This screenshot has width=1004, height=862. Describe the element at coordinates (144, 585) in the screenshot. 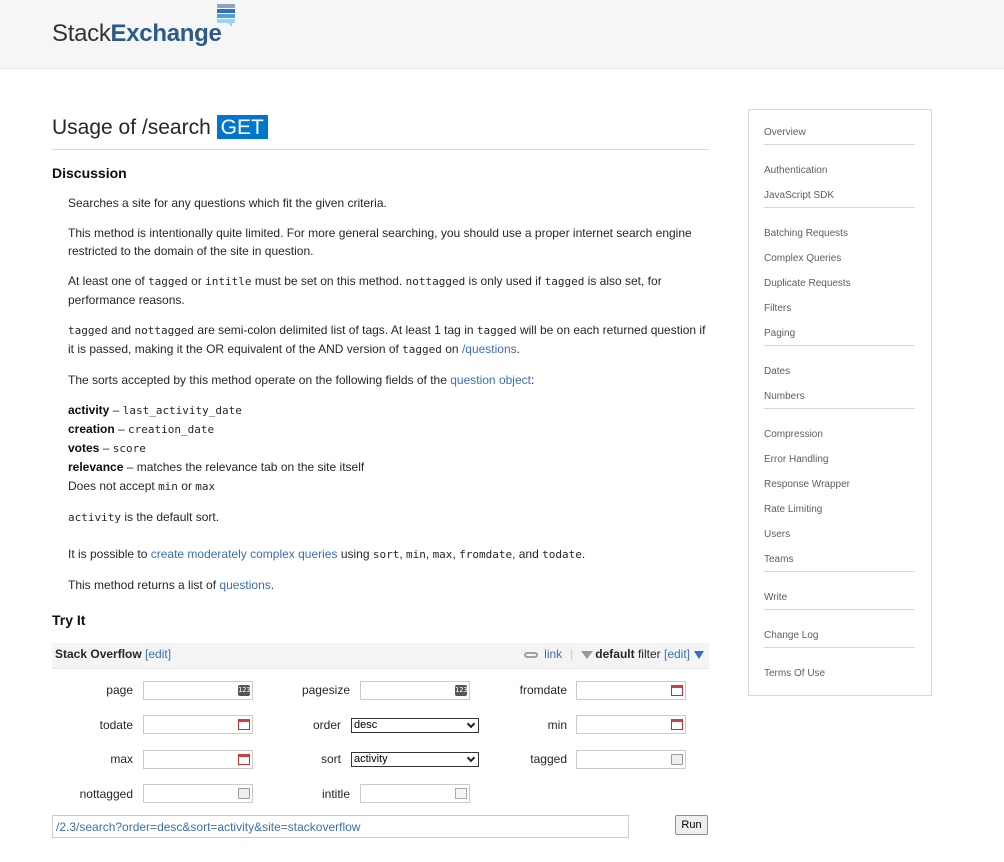

I see `text: This method returns a list of` at that location.